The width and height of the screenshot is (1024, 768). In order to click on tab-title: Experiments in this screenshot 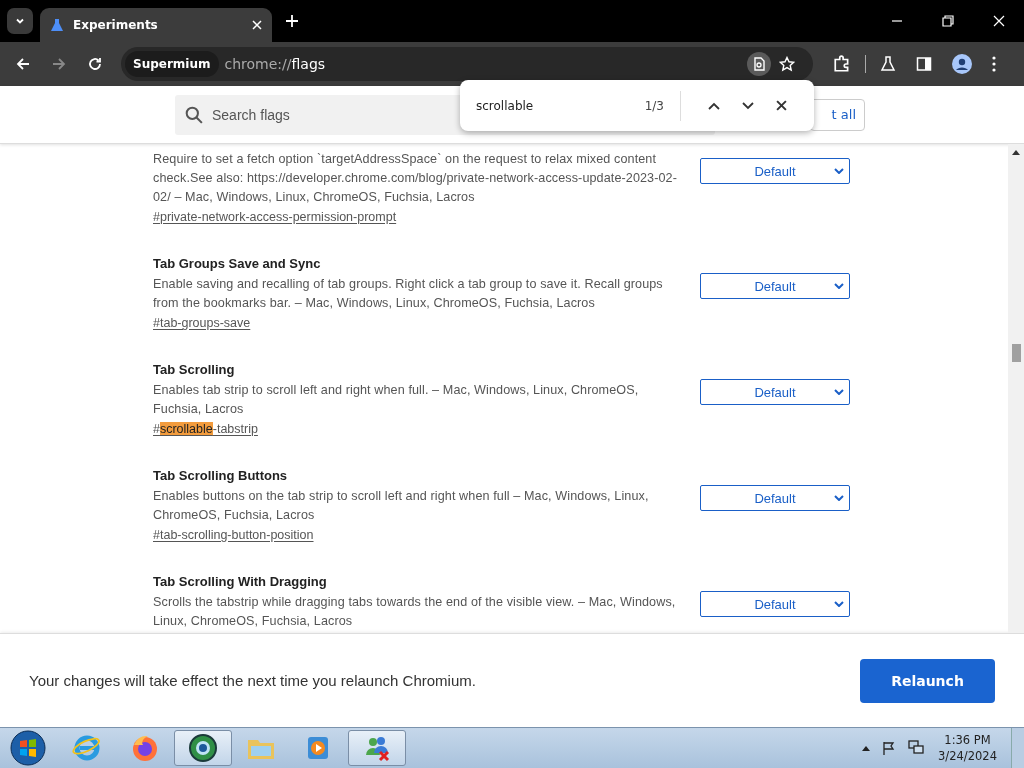, I will do `click(116, 25)`.